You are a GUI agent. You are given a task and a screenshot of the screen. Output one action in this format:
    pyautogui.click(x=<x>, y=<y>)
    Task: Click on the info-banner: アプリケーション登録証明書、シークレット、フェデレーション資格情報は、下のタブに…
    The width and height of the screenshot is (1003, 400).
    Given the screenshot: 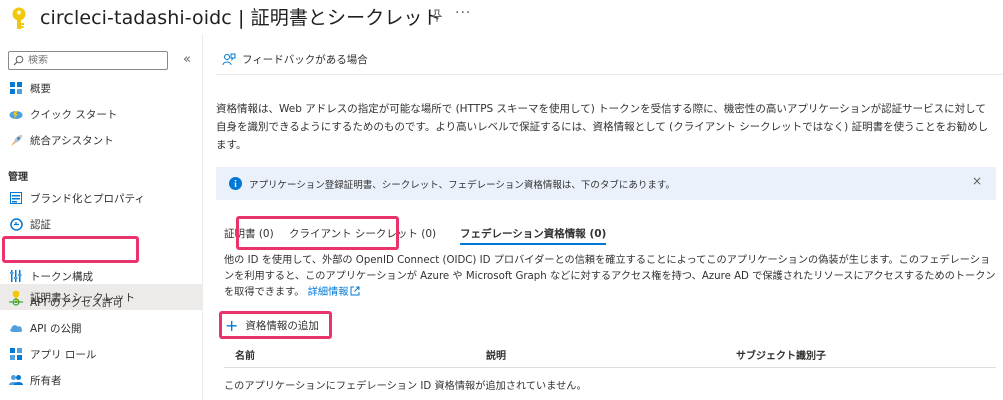 What is the action you would take?
    pyautogui.click(x=606, y=183)
    